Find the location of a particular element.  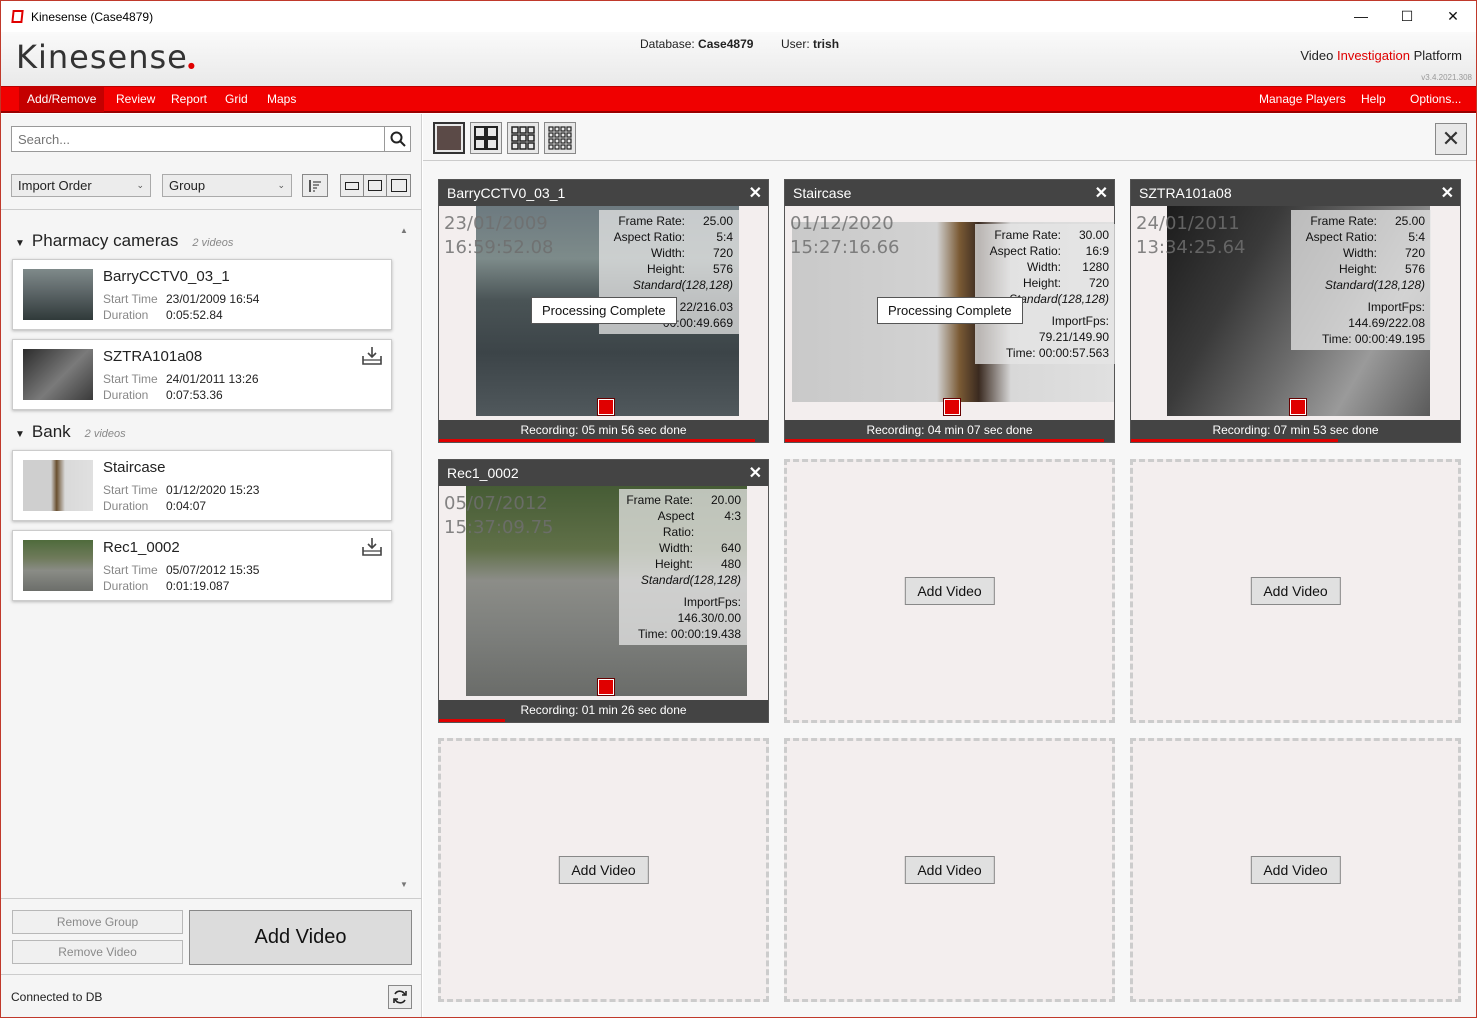

minimize-button: — is located at coordinates (1361, 16).